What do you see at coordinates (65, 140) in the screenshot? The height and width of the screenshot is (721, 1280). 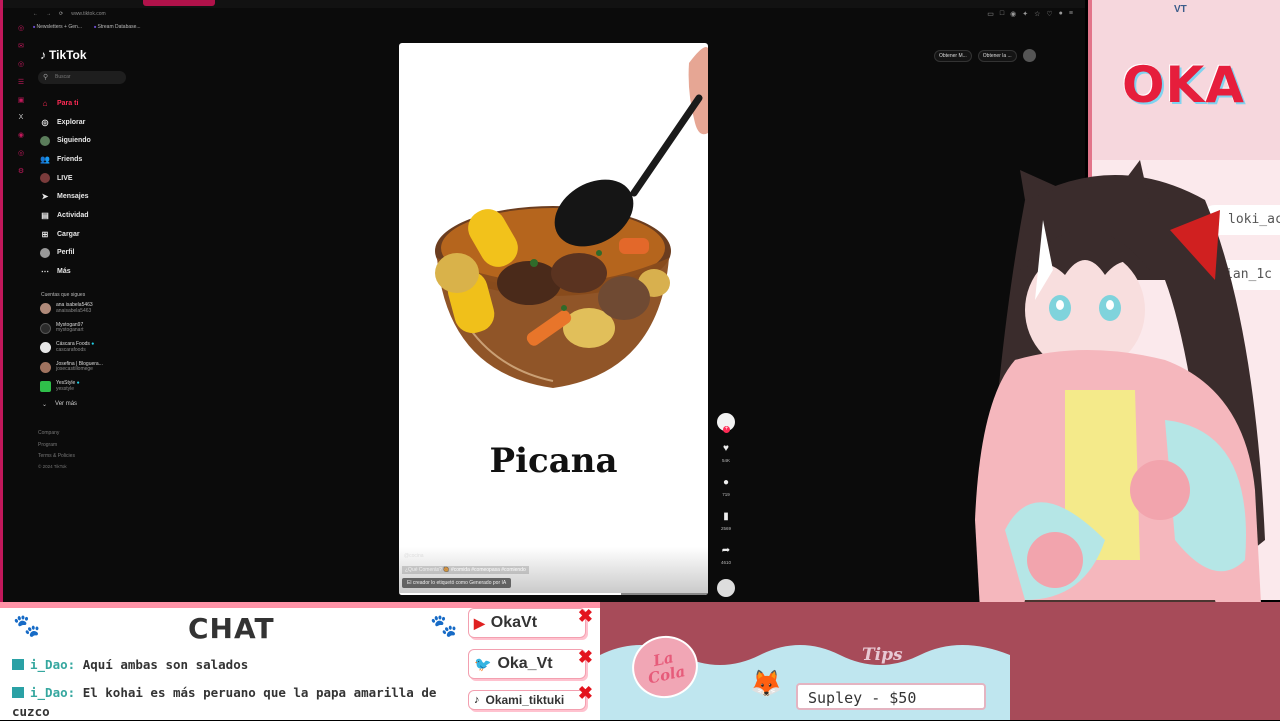 I see `nav-item-siguiendo: Siguiendo` at bounding box center [65, 140].